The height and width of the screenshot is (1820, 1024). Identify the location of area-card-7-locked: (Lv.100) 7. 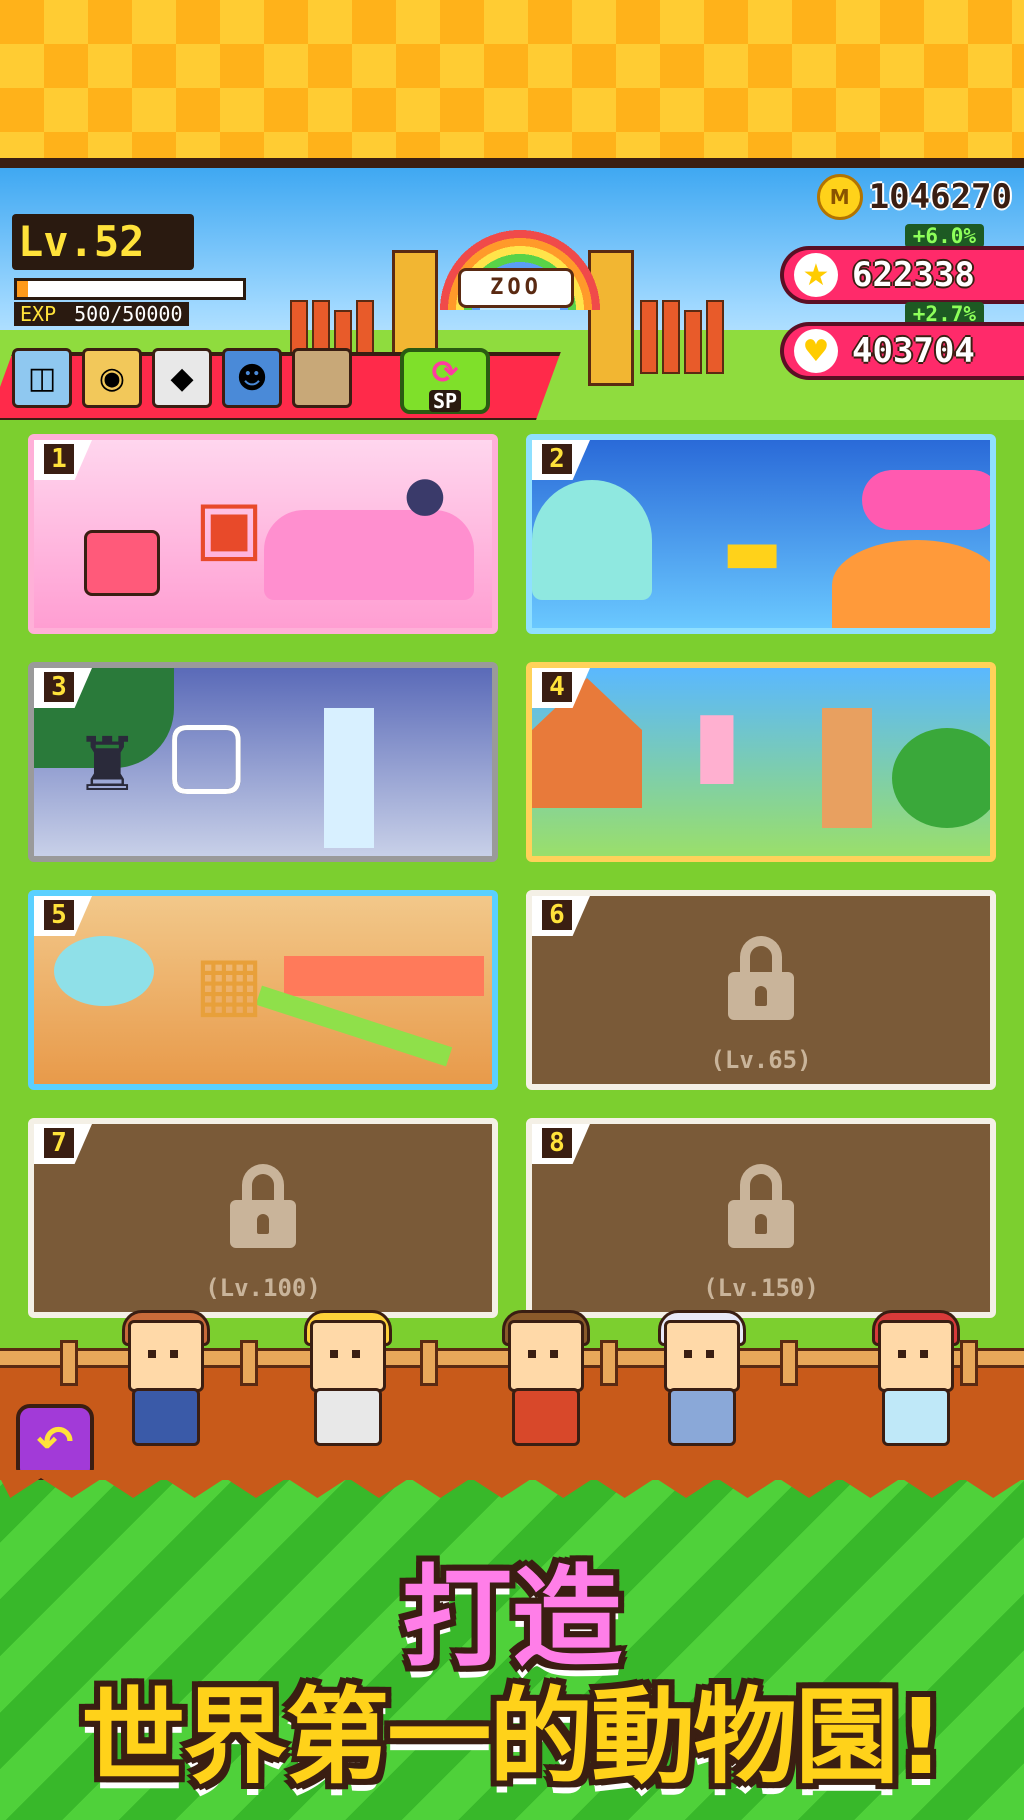
(263, 1218).